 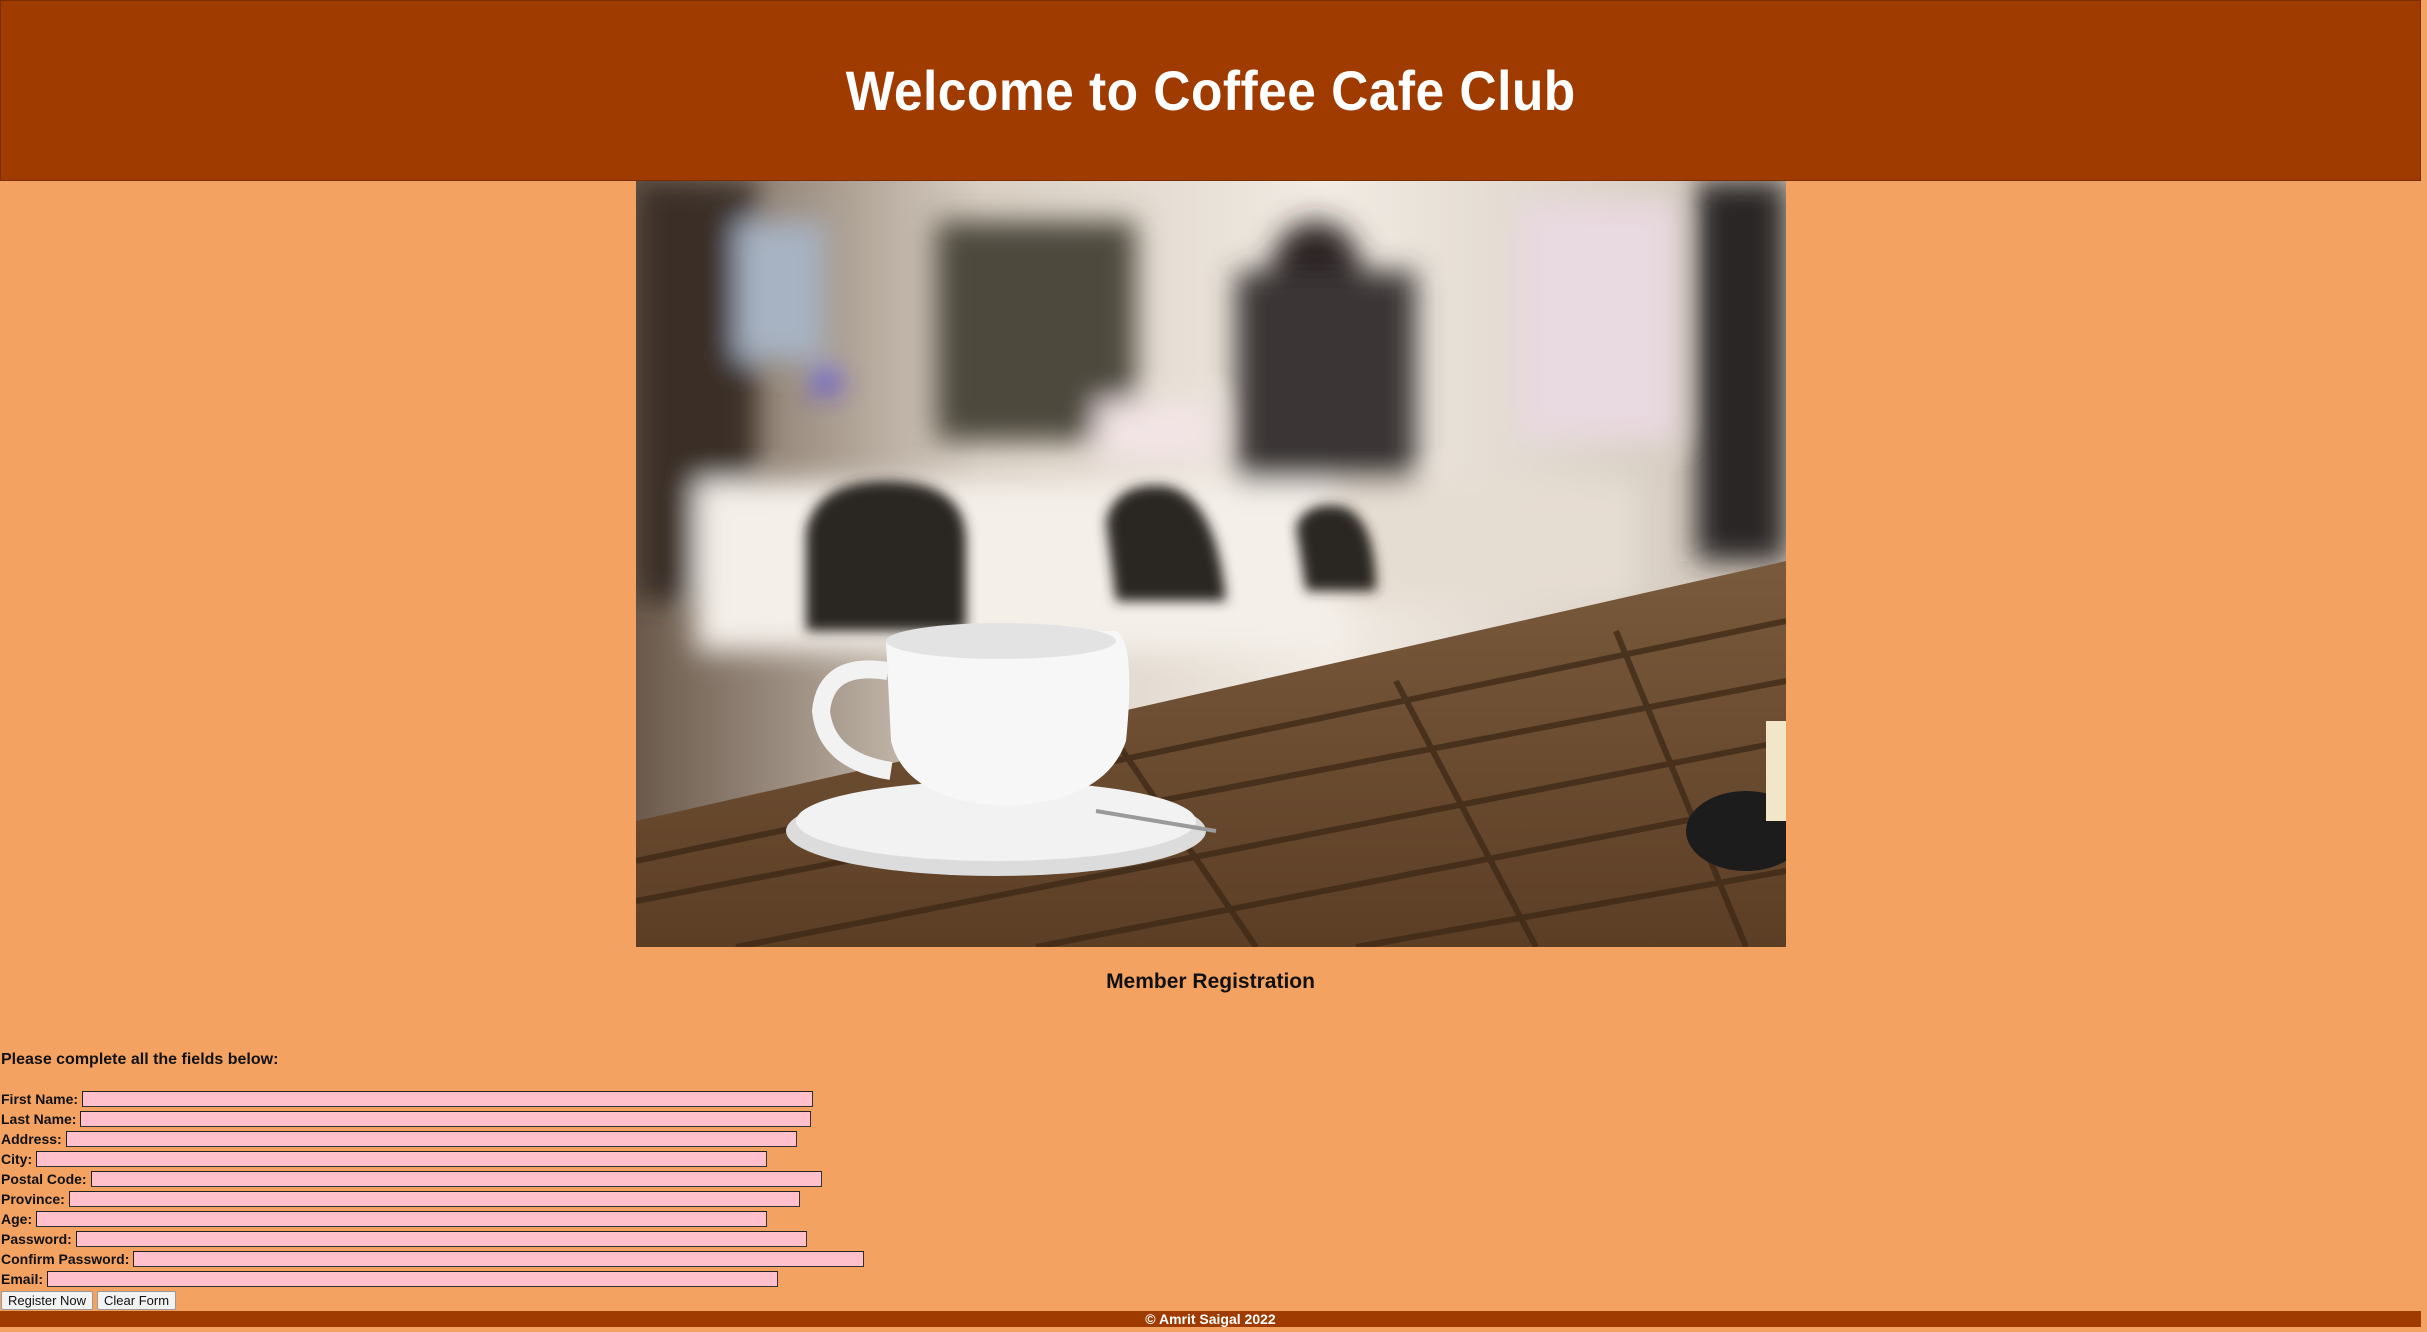 I want to click on address-input, so click(x=431, y=1139).